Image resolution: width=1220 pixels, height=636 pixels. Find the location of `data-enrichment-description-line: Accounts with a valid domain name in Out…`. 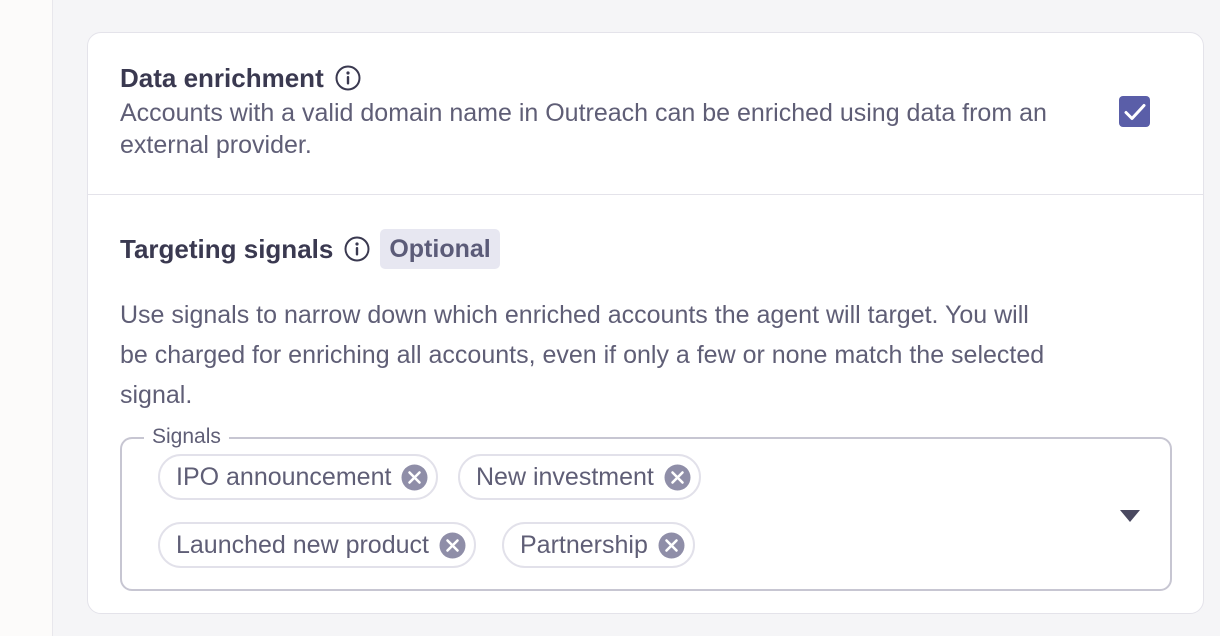

data-enrichment-description-line: Accounts with a valid domain name in Out… is located at coordinates (583, 113).